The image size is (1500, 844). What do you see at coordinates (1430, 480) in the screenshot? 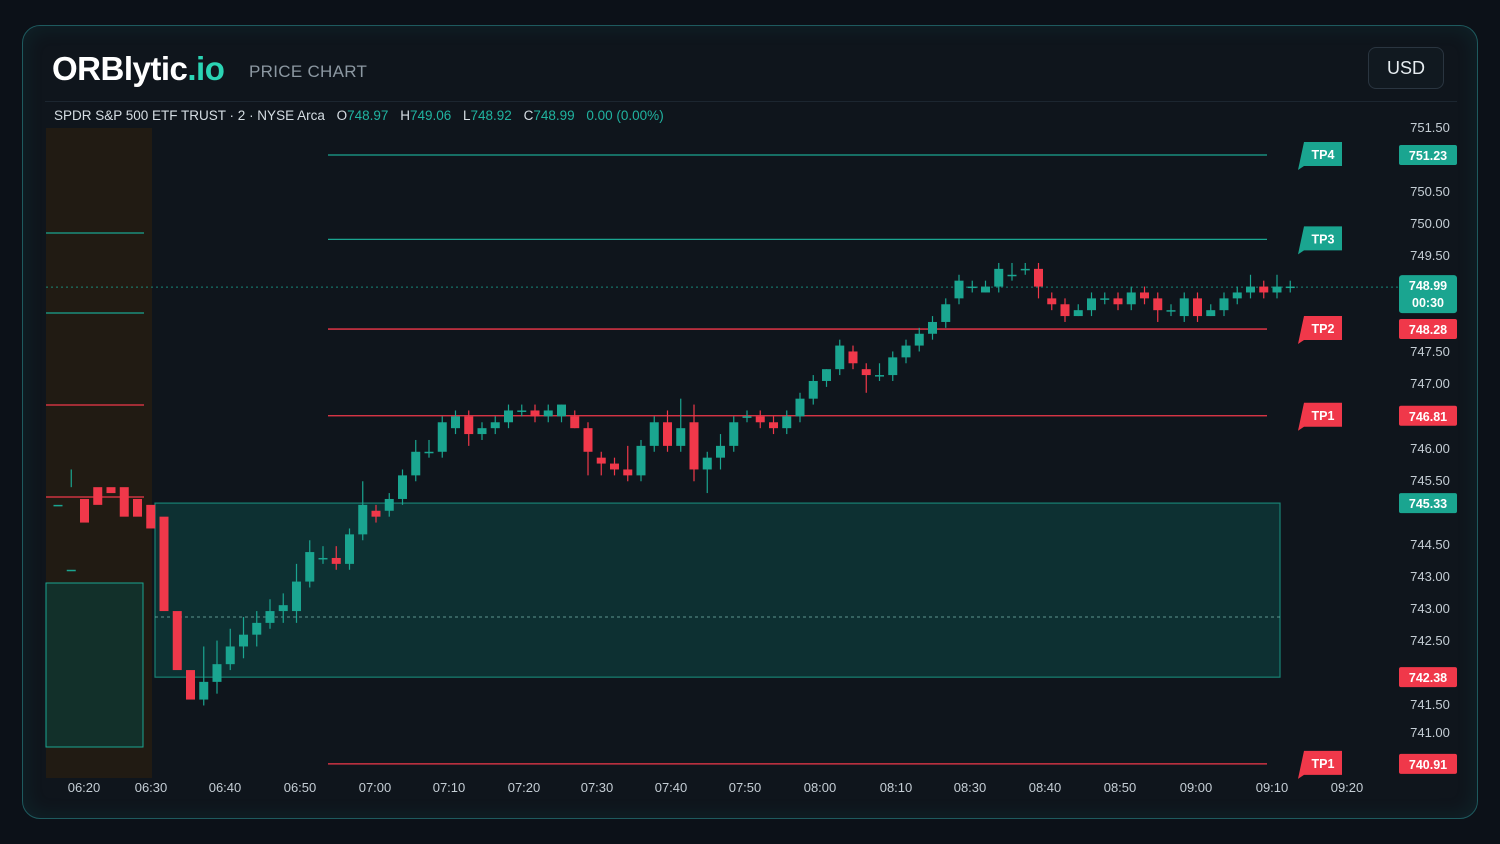
I see `y-axis-tick-label: 745.50` at bounding box center [1430, 480].